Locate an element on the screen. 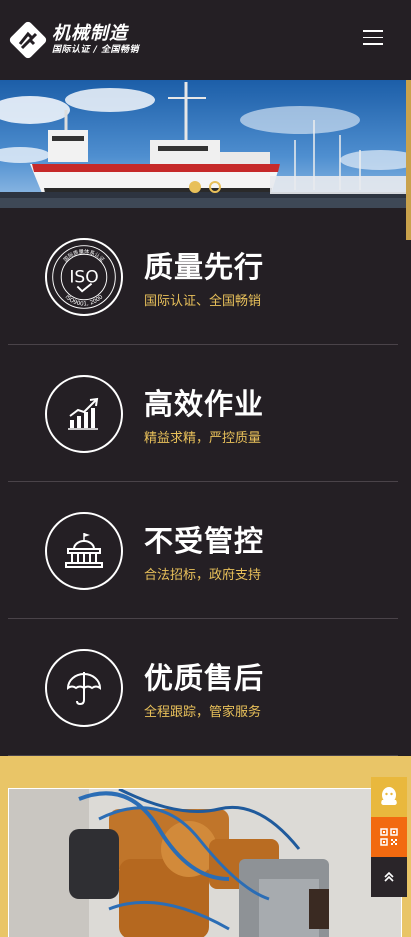 This screenshot has height=937, width=411. double-chevron-up-graphic is located at coordinates (389, 876).